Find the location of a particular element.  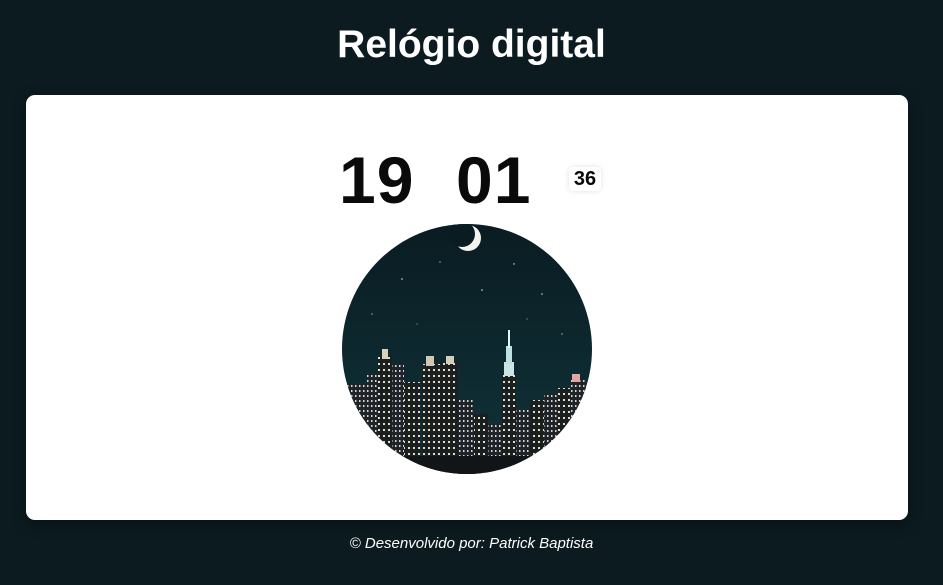

night-city-illustration is located at coordinates (467, 349).